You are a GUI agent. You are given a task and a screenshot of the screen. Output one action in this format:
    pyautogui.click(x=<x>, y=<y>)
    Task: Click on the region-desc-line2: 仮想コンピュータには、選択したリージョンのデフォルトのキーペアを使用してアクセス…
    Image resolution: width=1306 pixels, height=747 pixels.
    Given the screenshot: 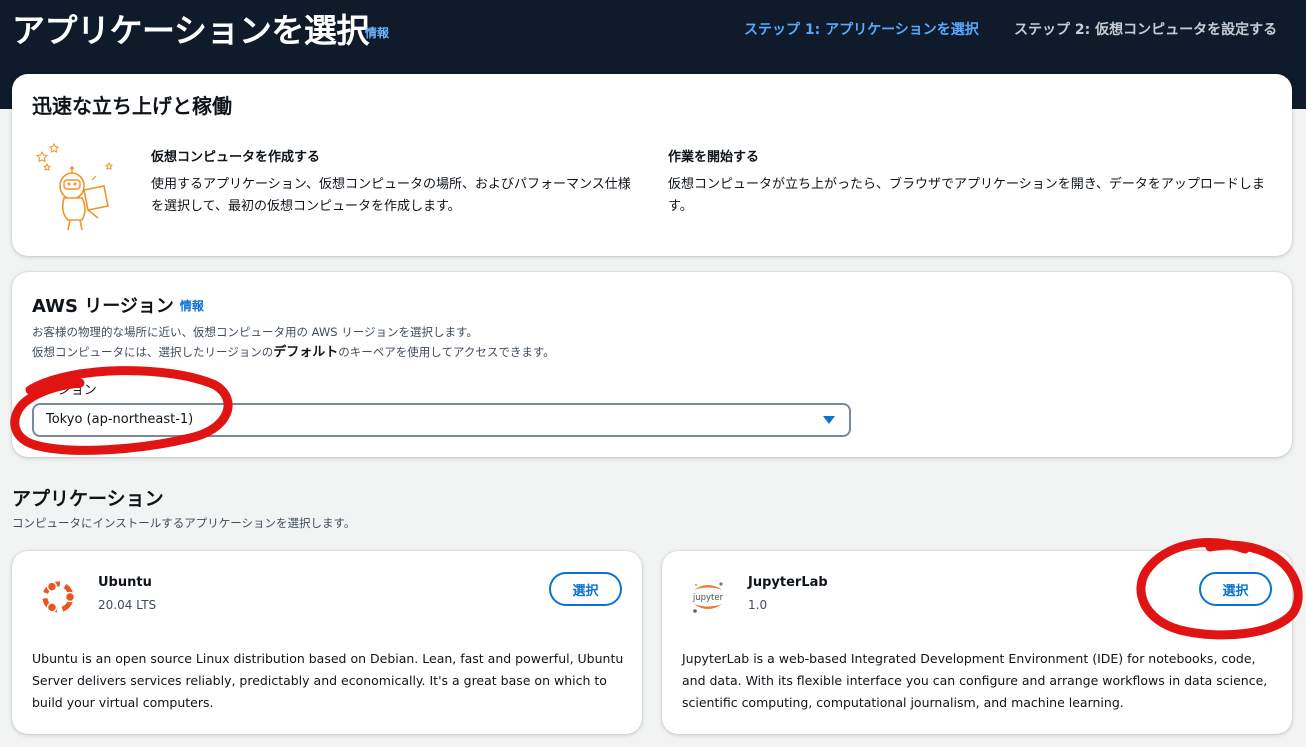 What is the action you would take?
    pyautogui.click(x=293, y=352)
    